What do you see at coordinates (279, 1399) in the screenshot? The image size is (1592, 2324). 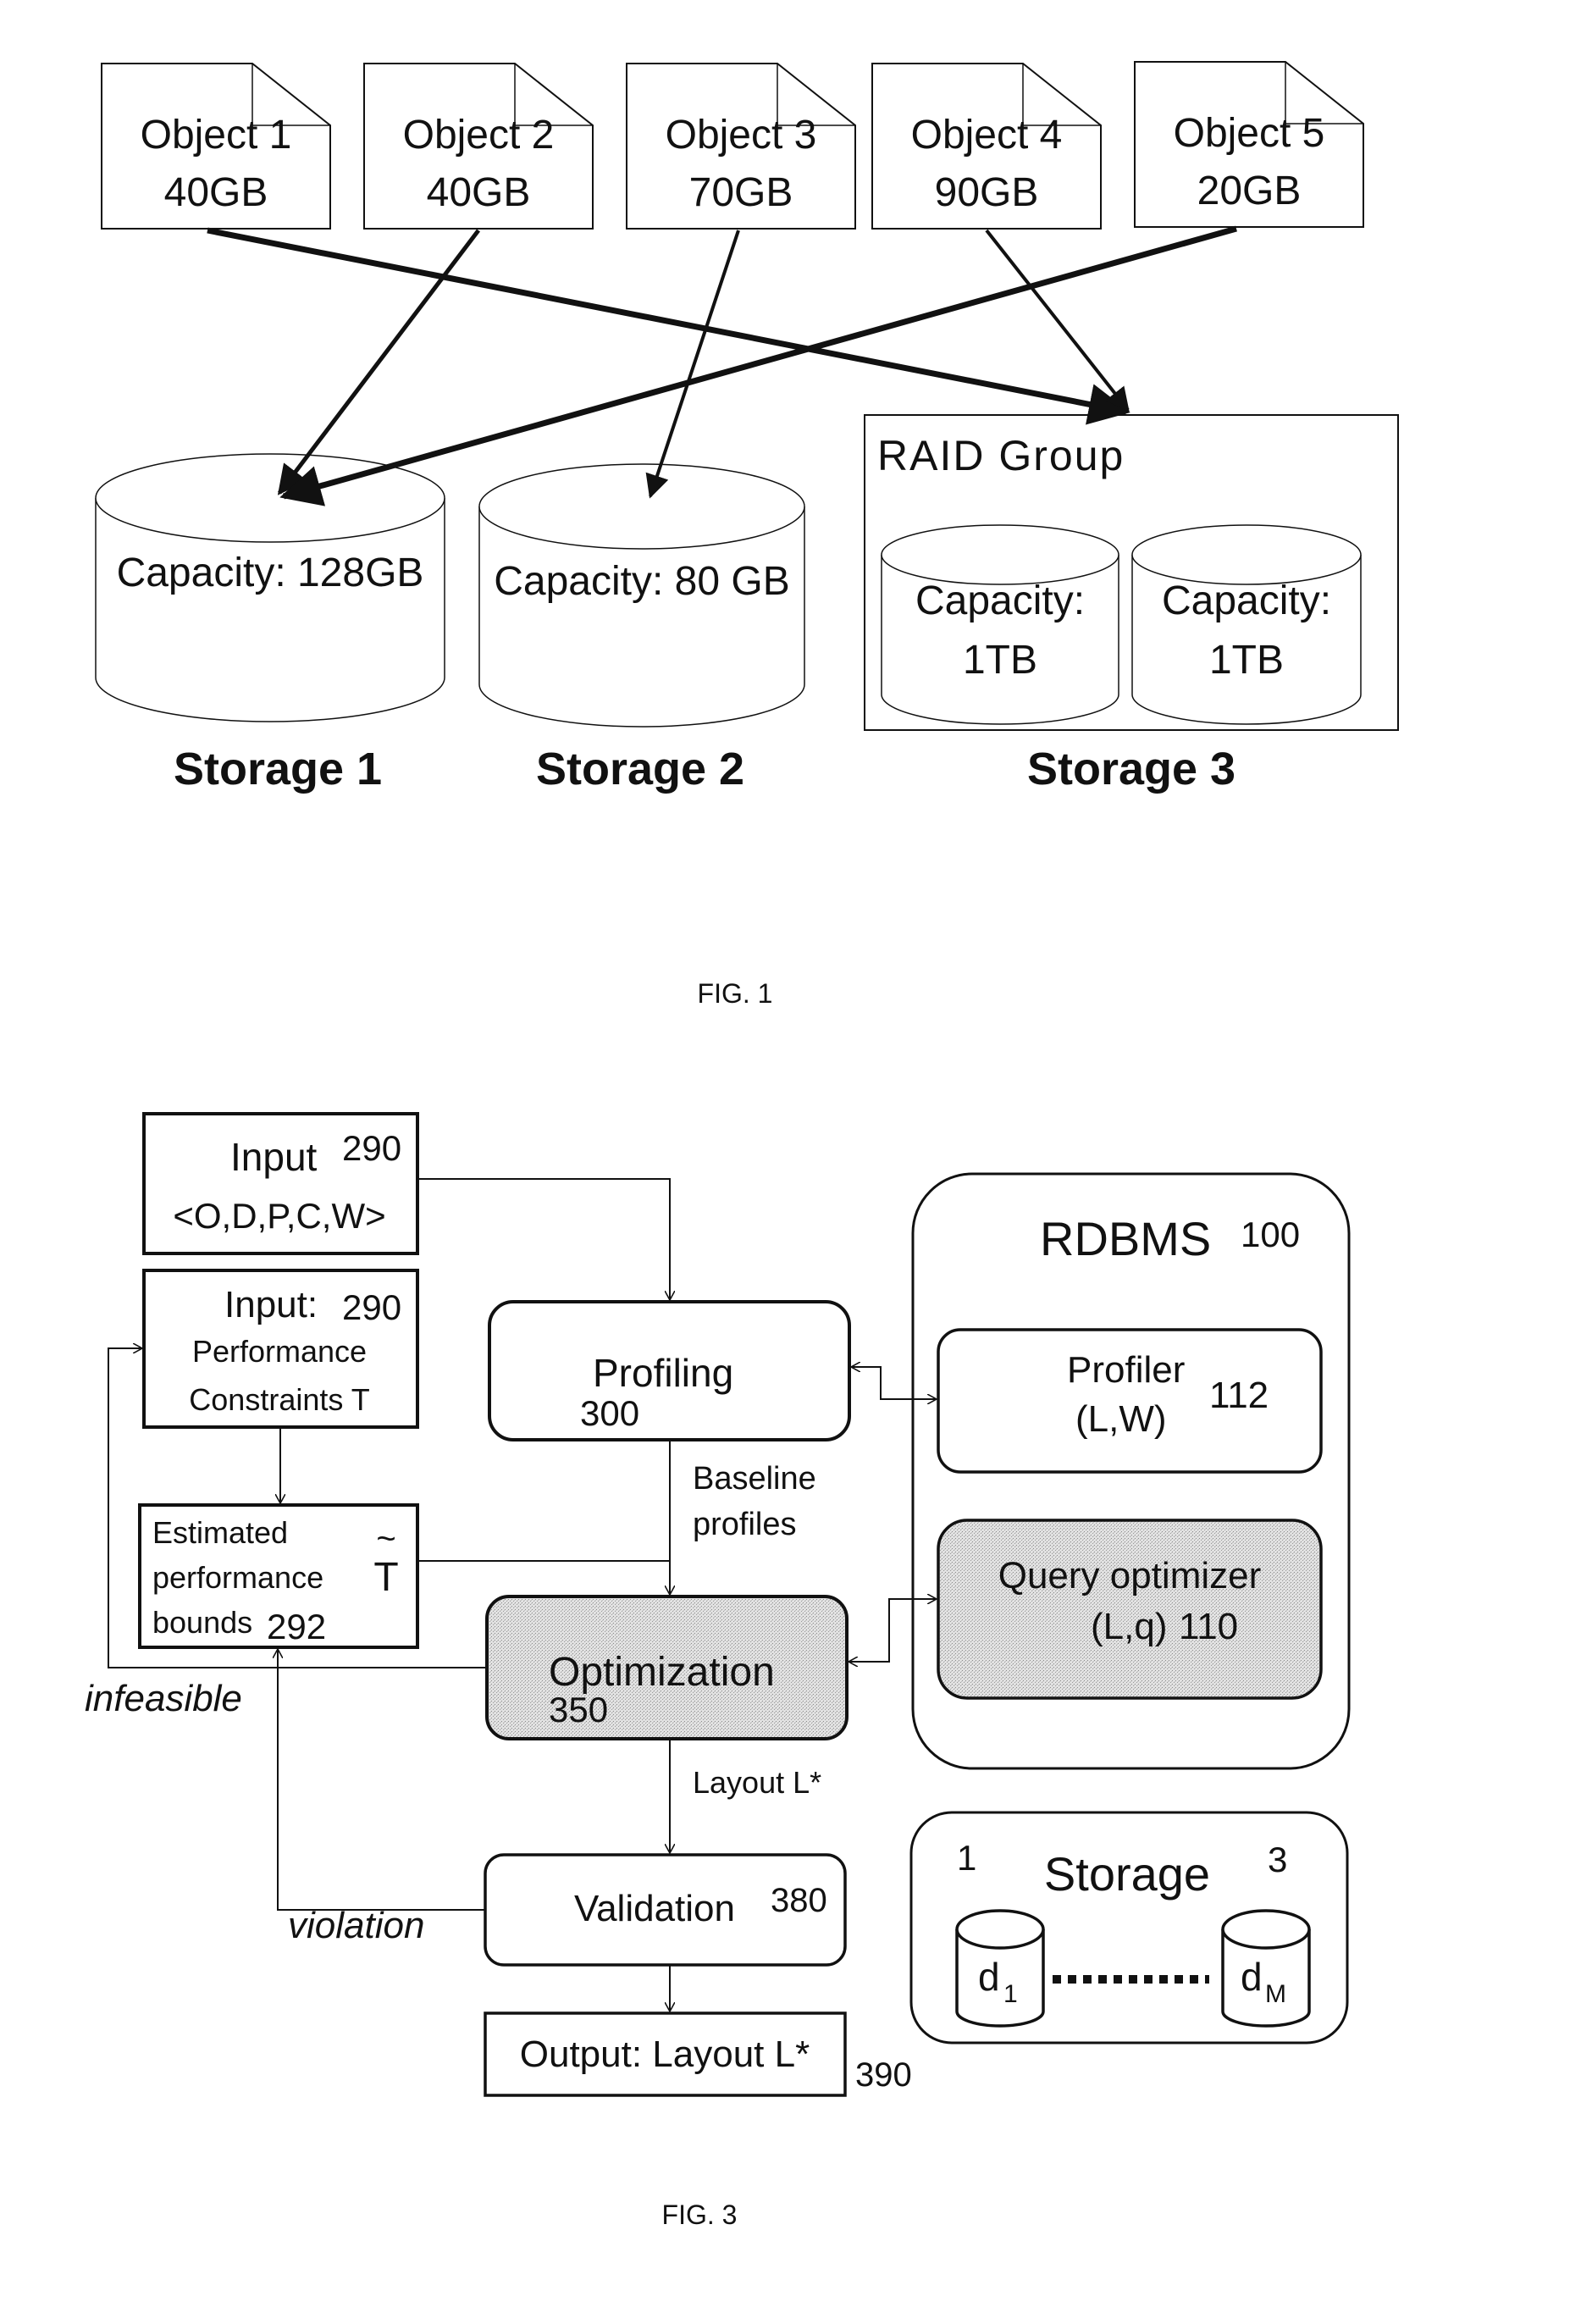 I see `input-constraints-line2: Constraints T` at bounding box center [279, 1399].